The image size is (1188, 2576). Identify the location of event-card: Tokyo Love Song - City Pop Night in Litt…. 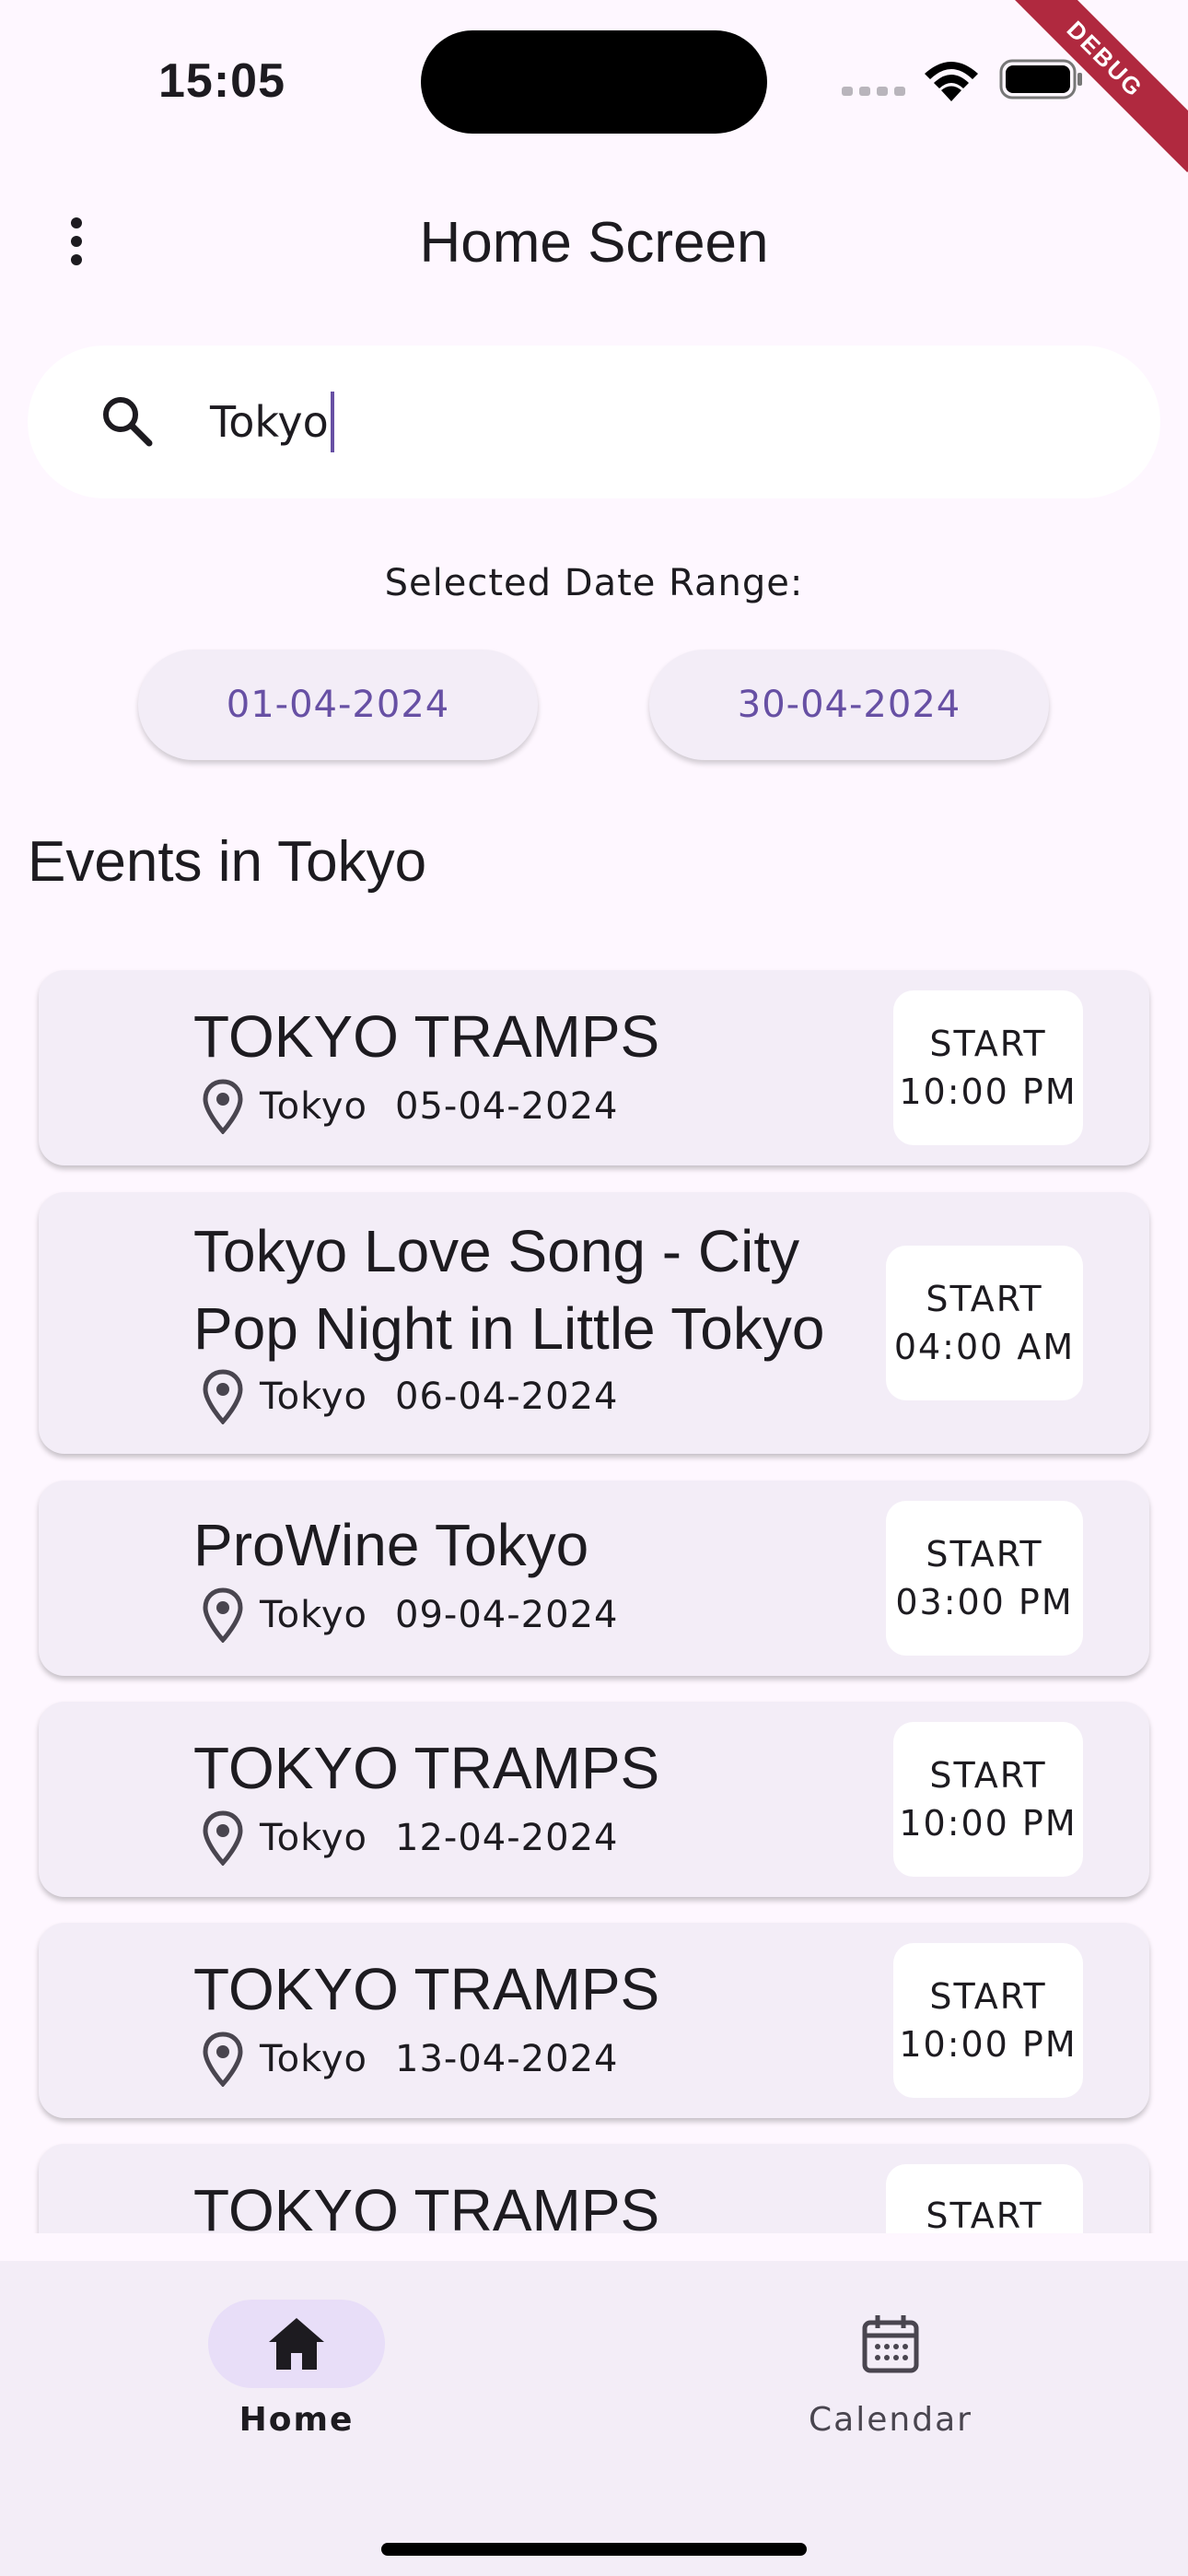
(594, 1323).